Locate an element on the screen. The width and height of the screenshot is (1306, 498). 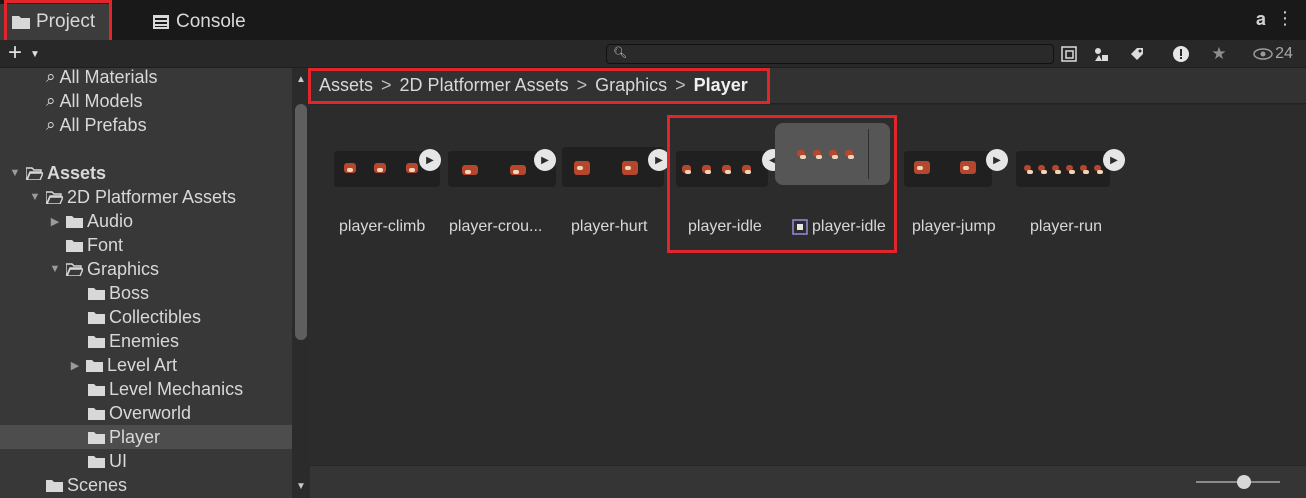
visibility-toggle: 24 is located at coordinates (1273, 54).